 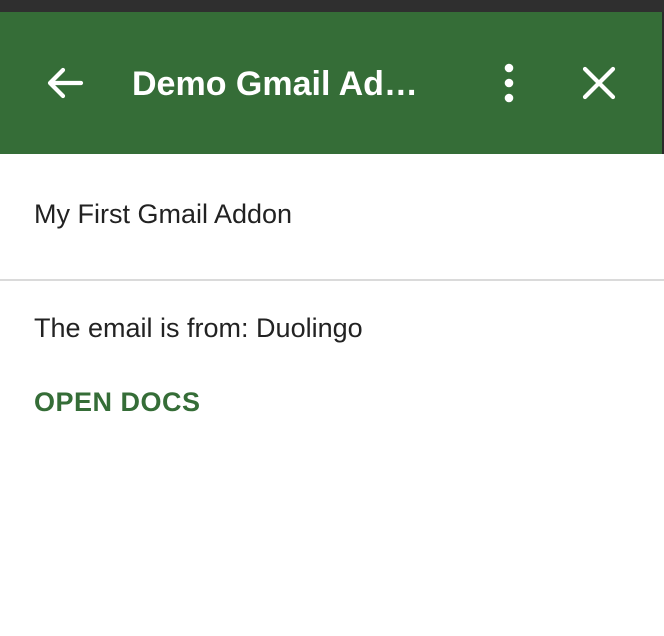 What do you see at coordinates (332, 6) in the screenshot?
I see `window-top-strip` at bounding box center [332, 6].